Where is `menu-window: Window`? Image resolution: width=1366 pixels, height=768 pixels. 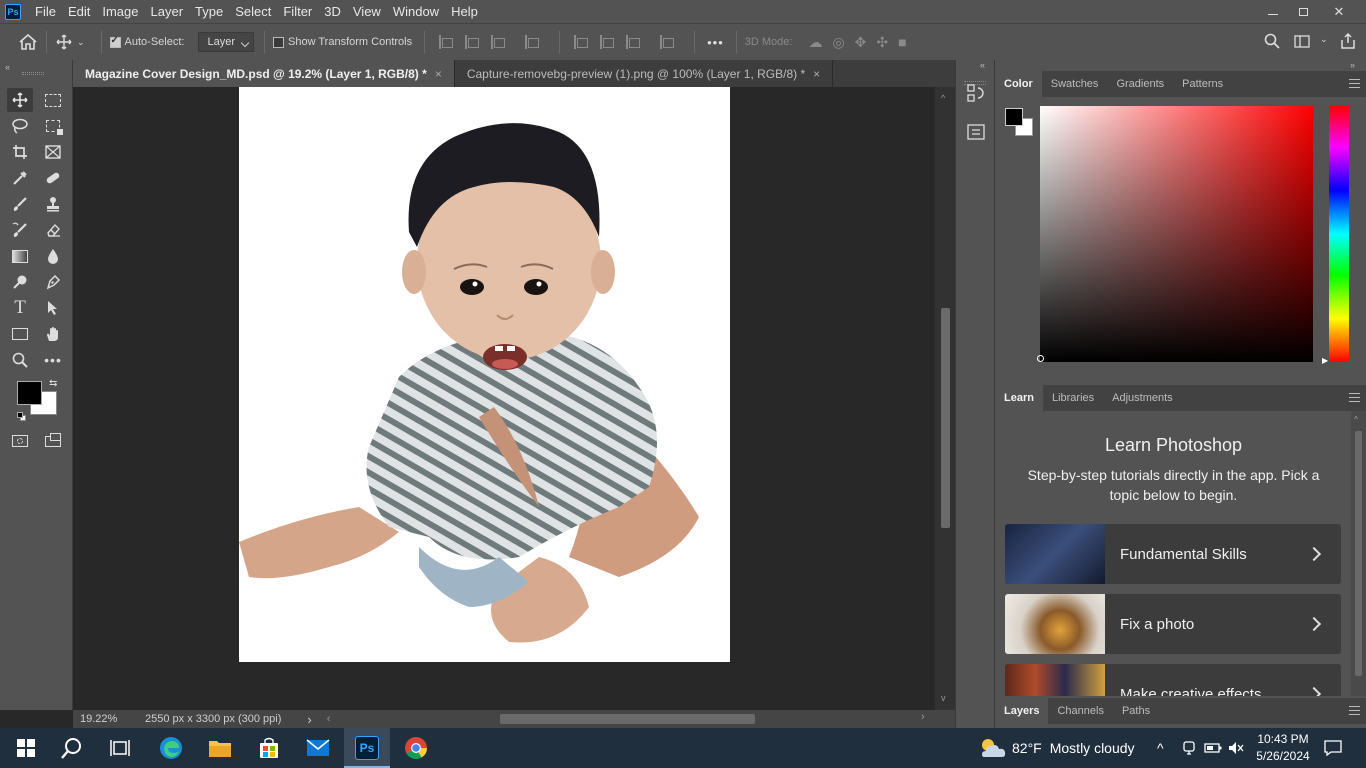
menu-window: Window is located at coordinates (416, 11).